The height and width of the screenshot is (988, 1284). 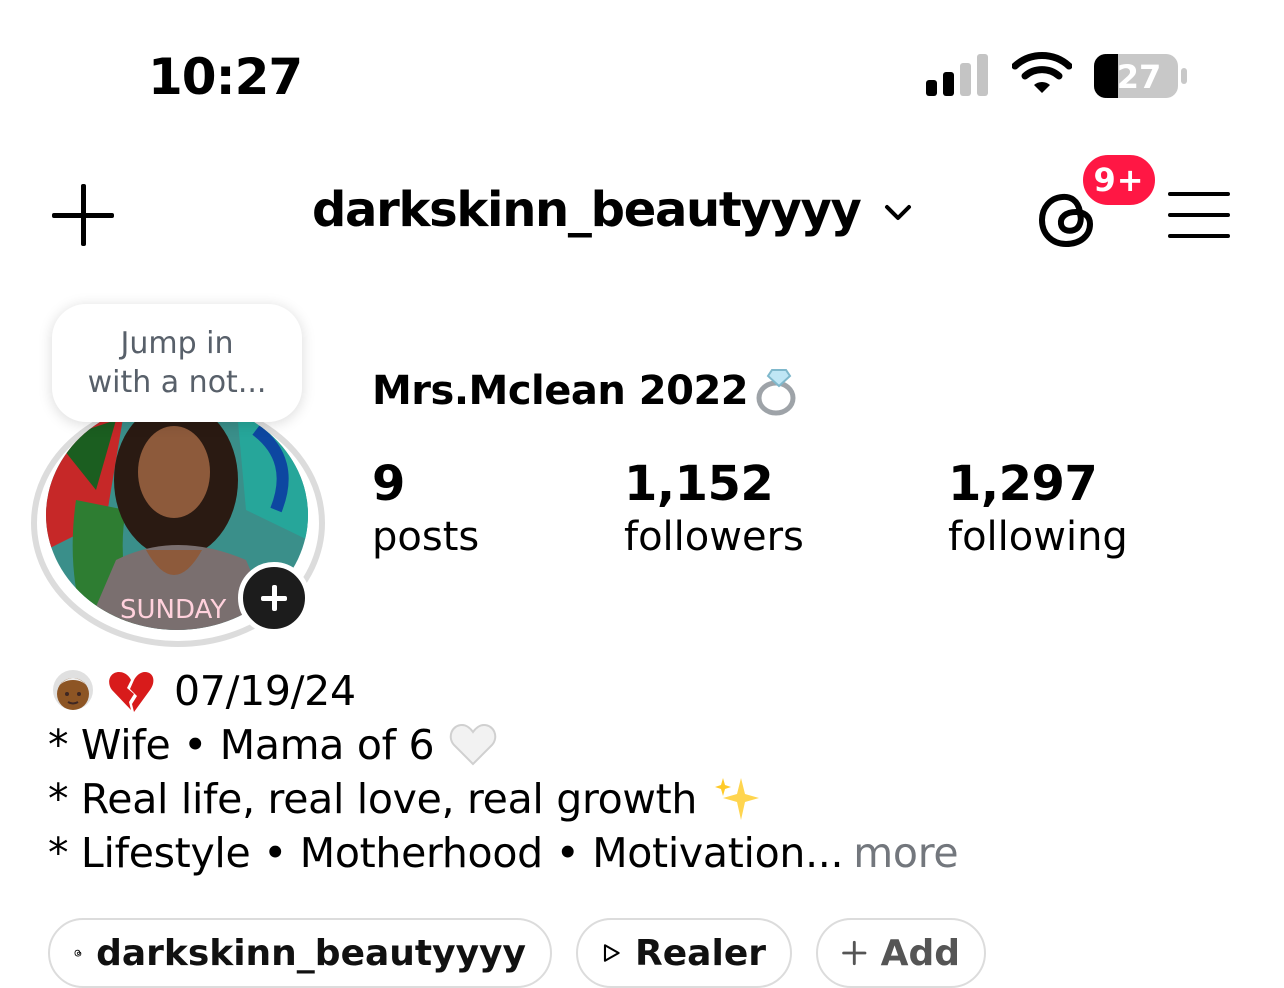 I want to click on plus-icon, so click(x=854, y=953).